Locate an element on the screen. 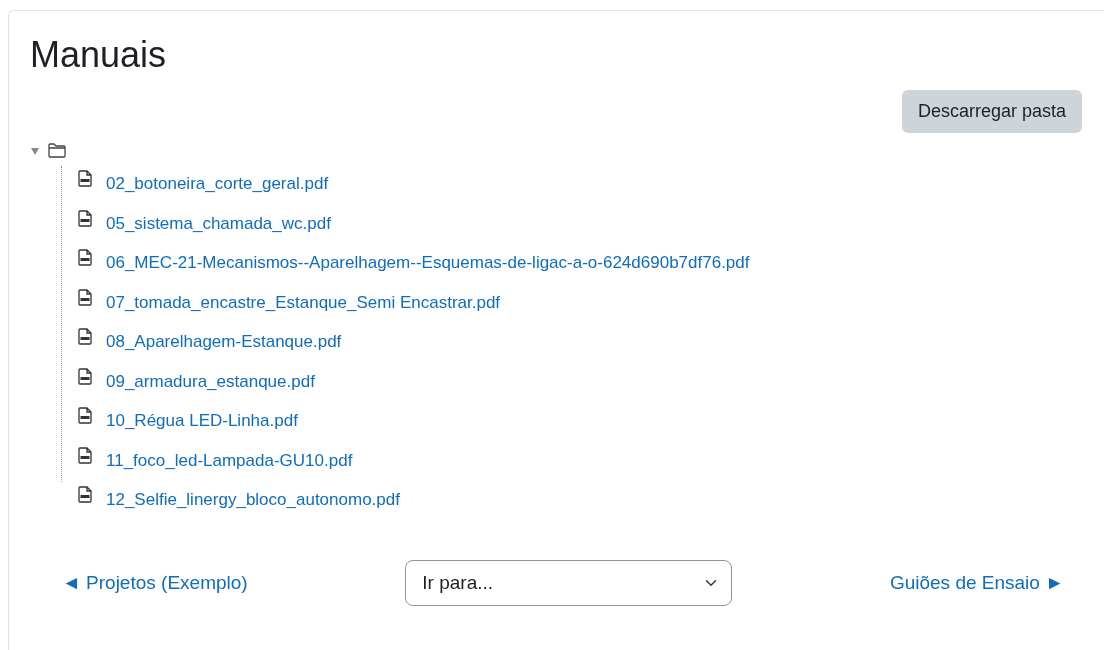 This screenshot has width=1104, height=650. previous-link: ◄ Projetos (Exemplo) is located at coordinates (155, 583).